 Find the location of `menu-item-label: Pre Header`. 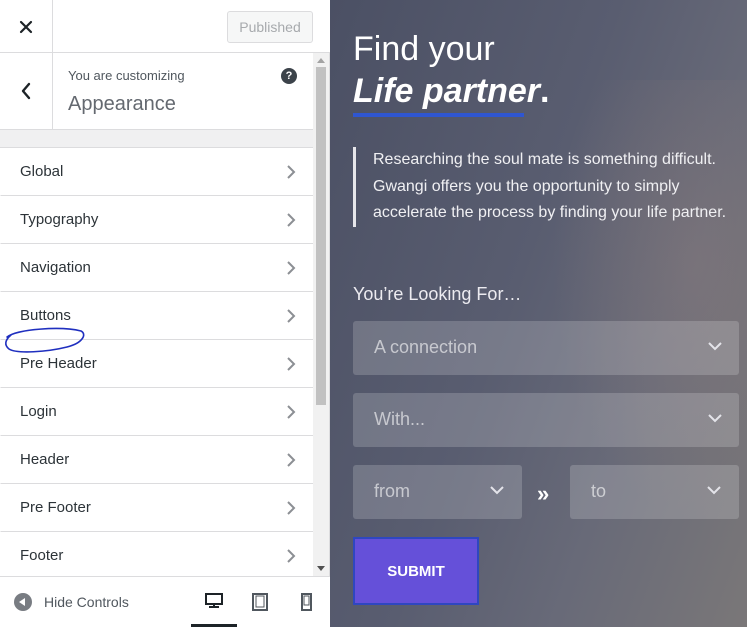

menu-item-label: Pre Header is located at coordinates (58, 363).